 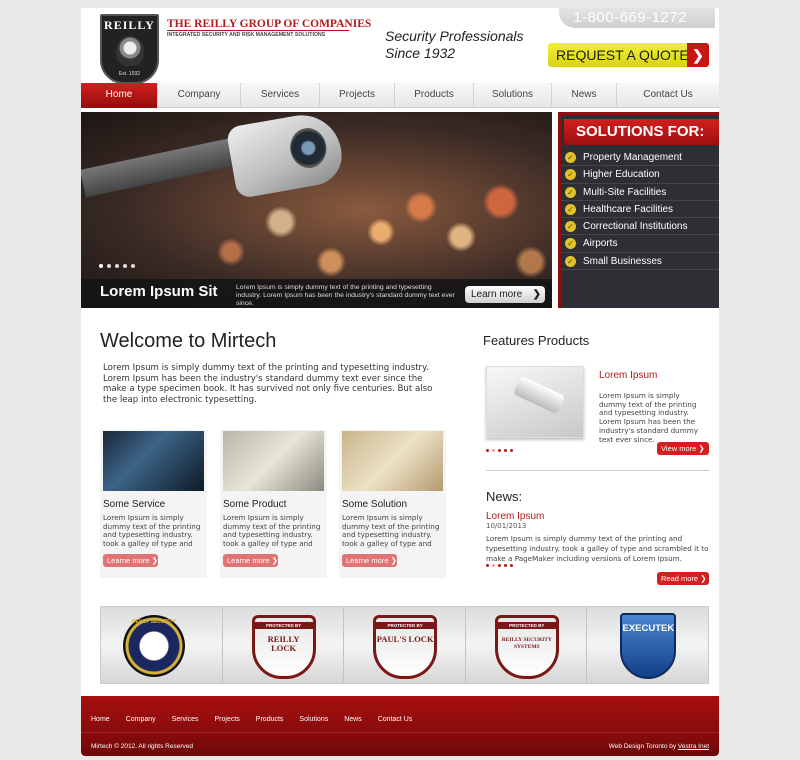 I want to click on solutions-item: ✓ Healthcare Facilities, so click(x=640, y=210).